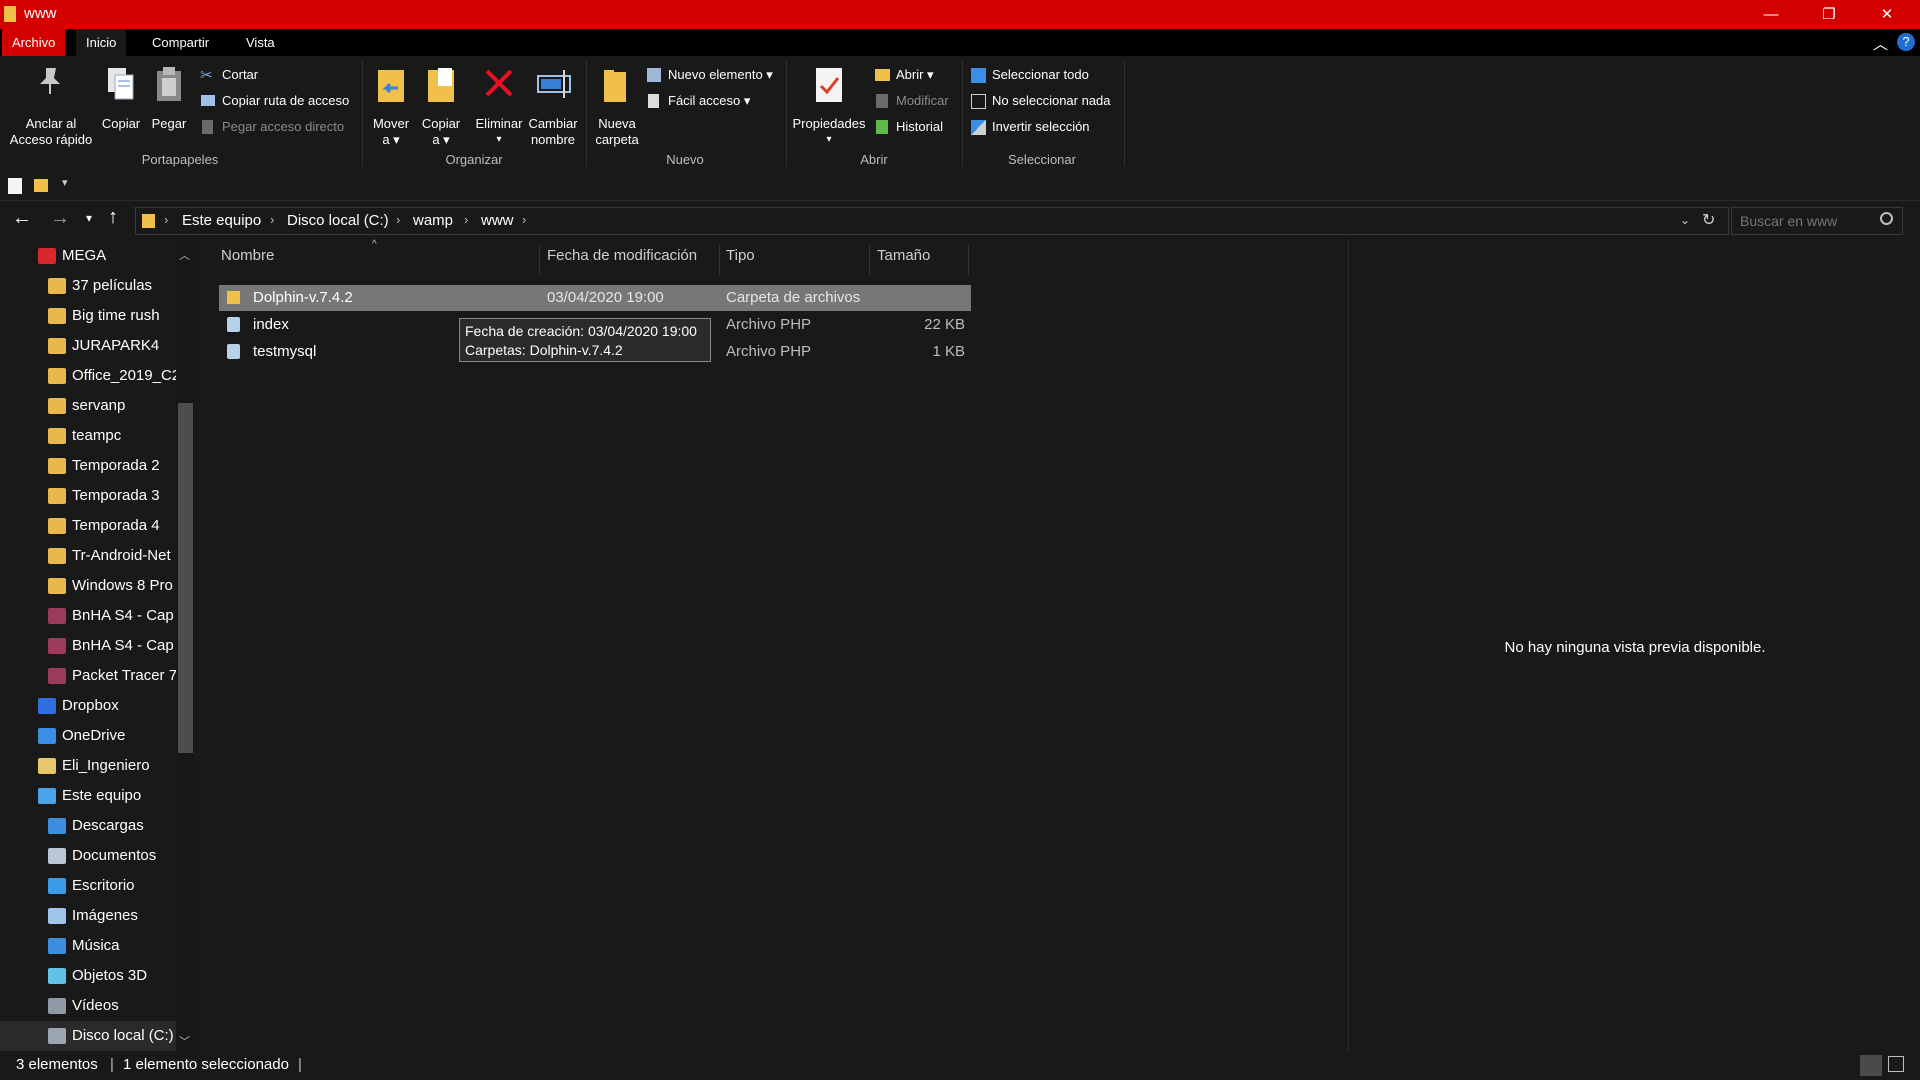  I want to click on refresh-icon: ↻, so click(1708, 220).